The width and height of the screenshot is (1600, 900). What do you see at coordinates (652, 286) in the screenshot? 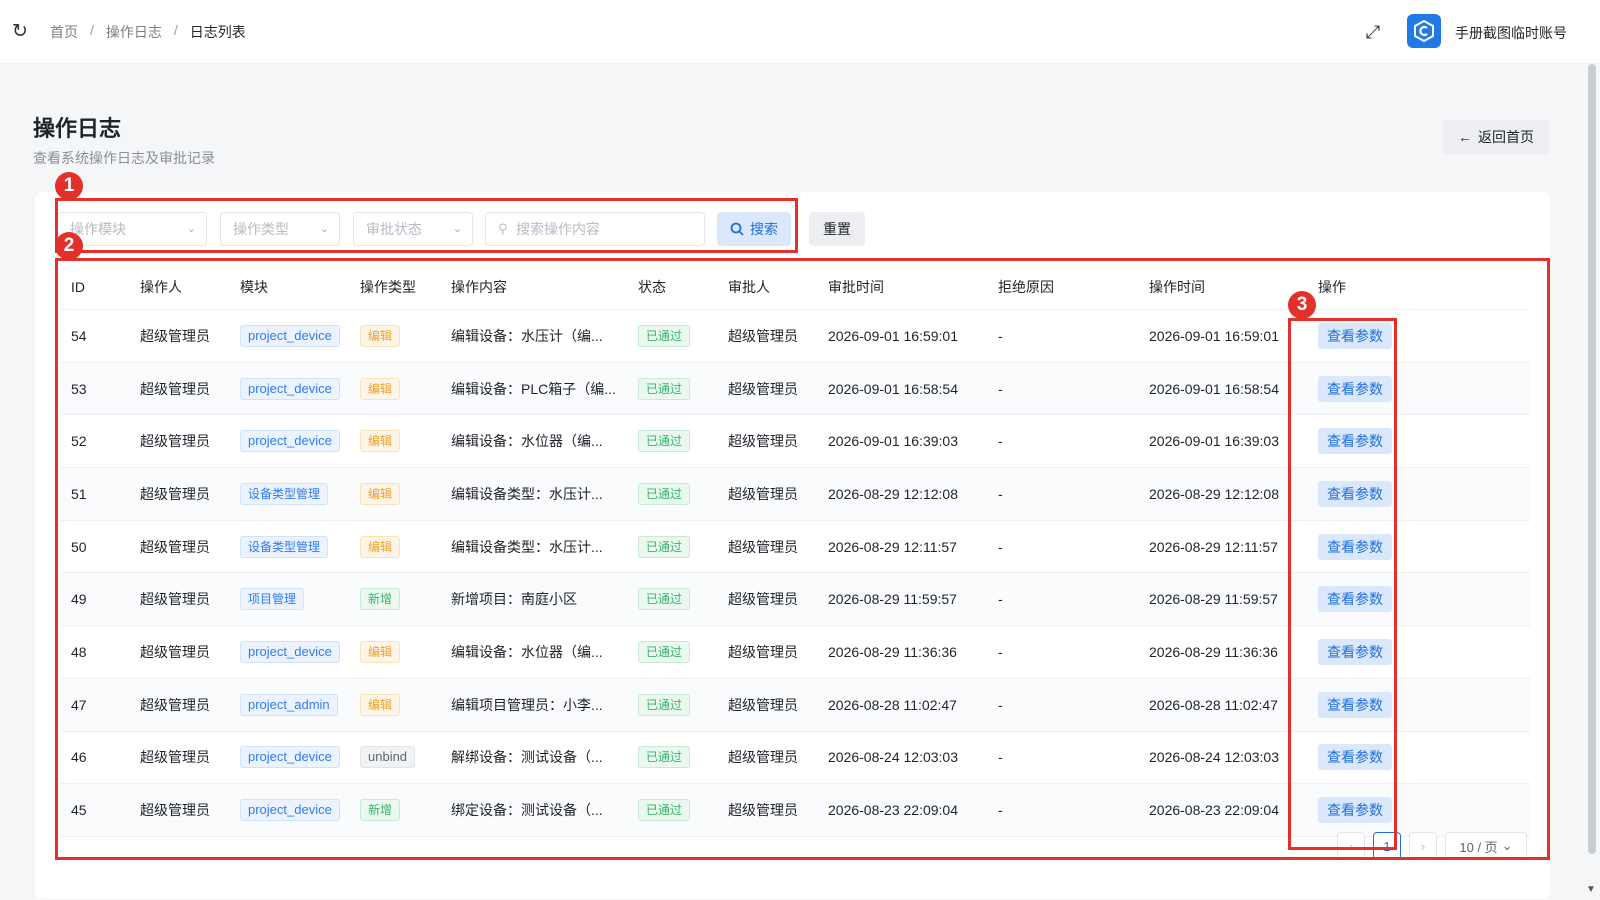
I see `column-header: 状态` at bounding box center [652, 286].